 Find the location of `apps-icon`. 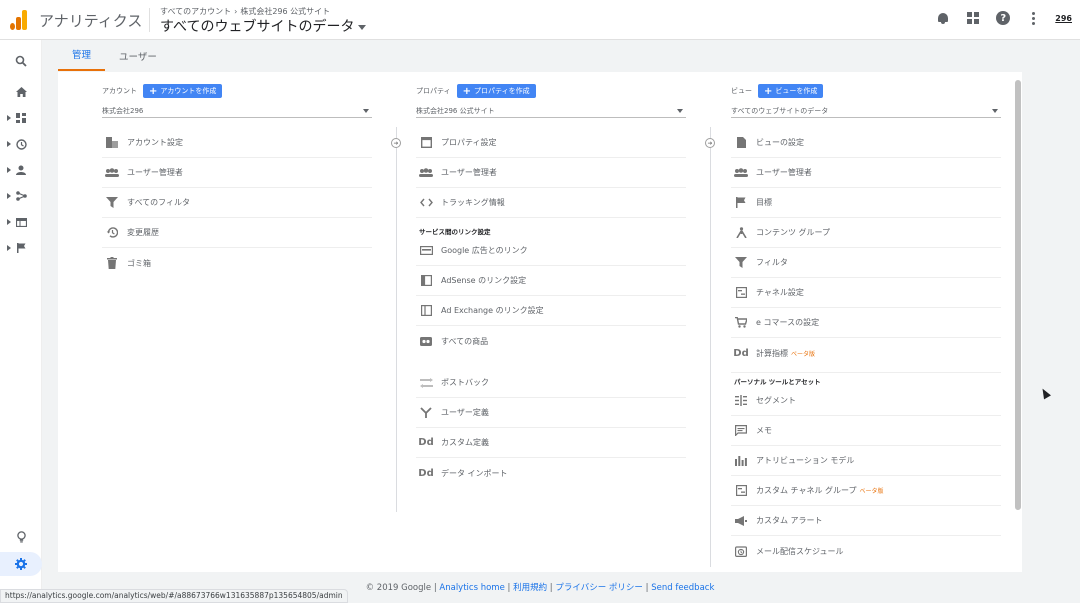

apps-icon is located at coordinates (973, 18).